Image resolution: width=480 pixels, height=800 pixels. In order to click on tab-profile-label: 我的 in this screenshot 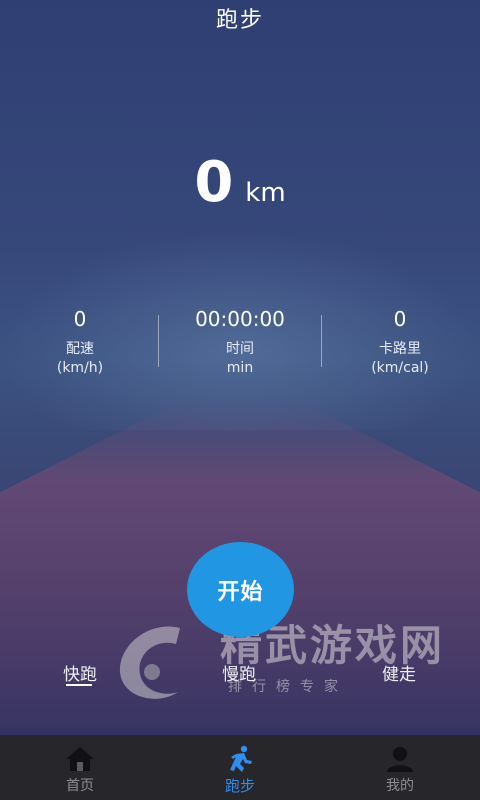, I will do `click(400, 786)`.